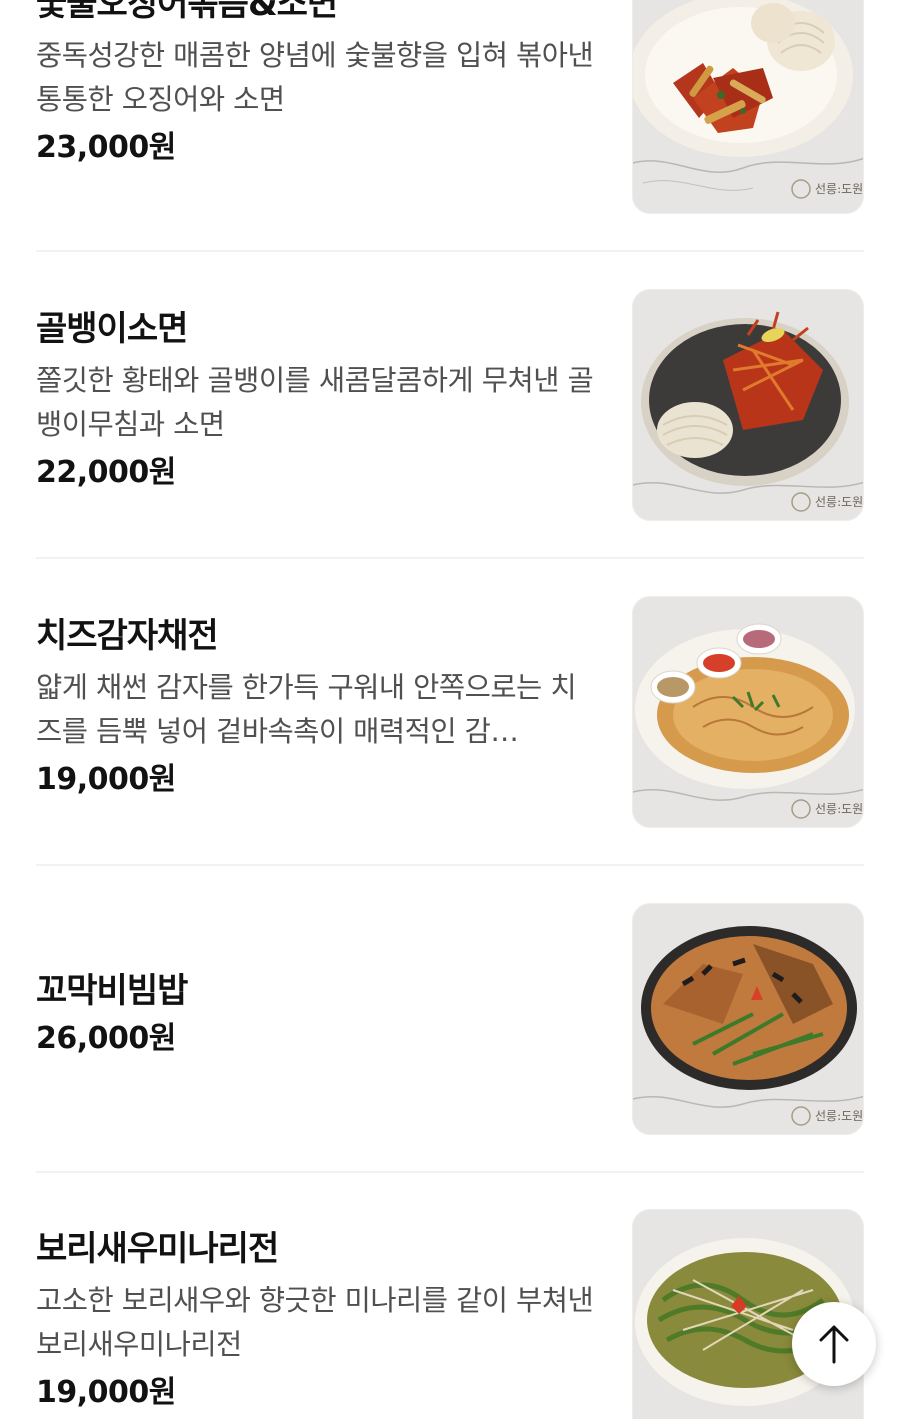 This screenshot has width=900, height=1419. I want to click on potato-pancake-dish-icon: 선릉:도원, so click(748, 712).